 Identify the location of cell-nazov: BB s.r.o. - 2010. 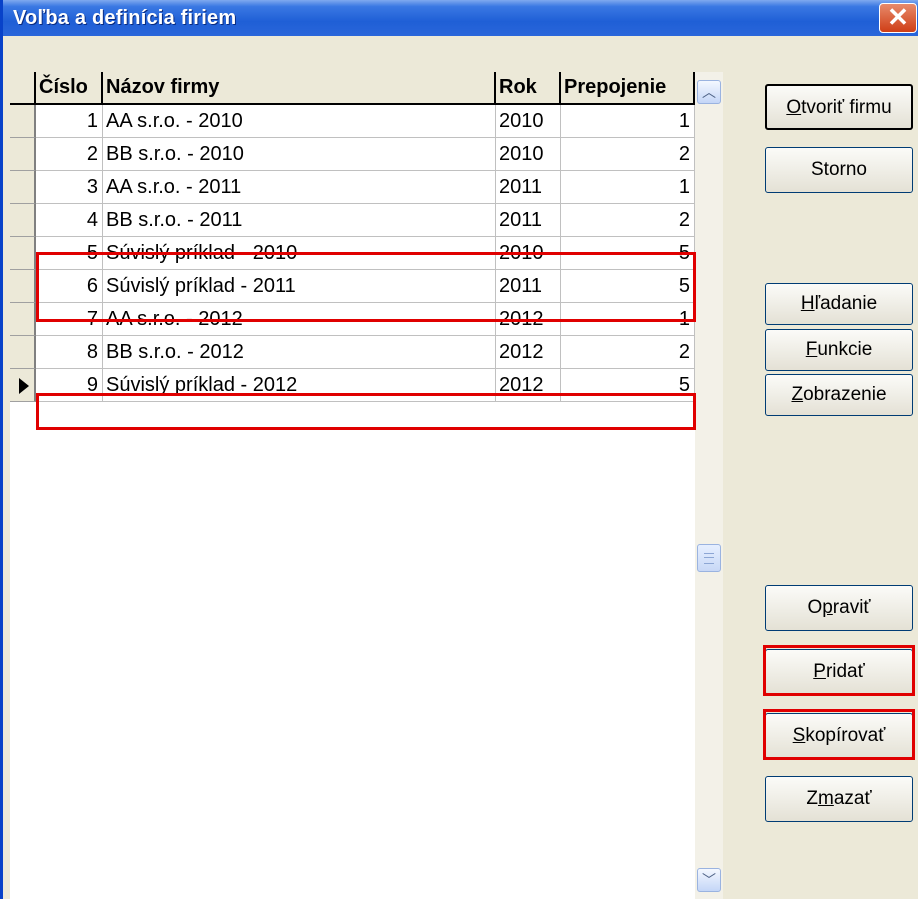
(299, 154).